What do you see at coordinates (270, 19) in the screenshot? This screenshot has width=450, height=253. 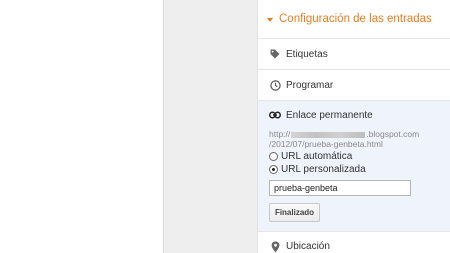 I see `caret-down-icon` at bounding box center [270, 19].